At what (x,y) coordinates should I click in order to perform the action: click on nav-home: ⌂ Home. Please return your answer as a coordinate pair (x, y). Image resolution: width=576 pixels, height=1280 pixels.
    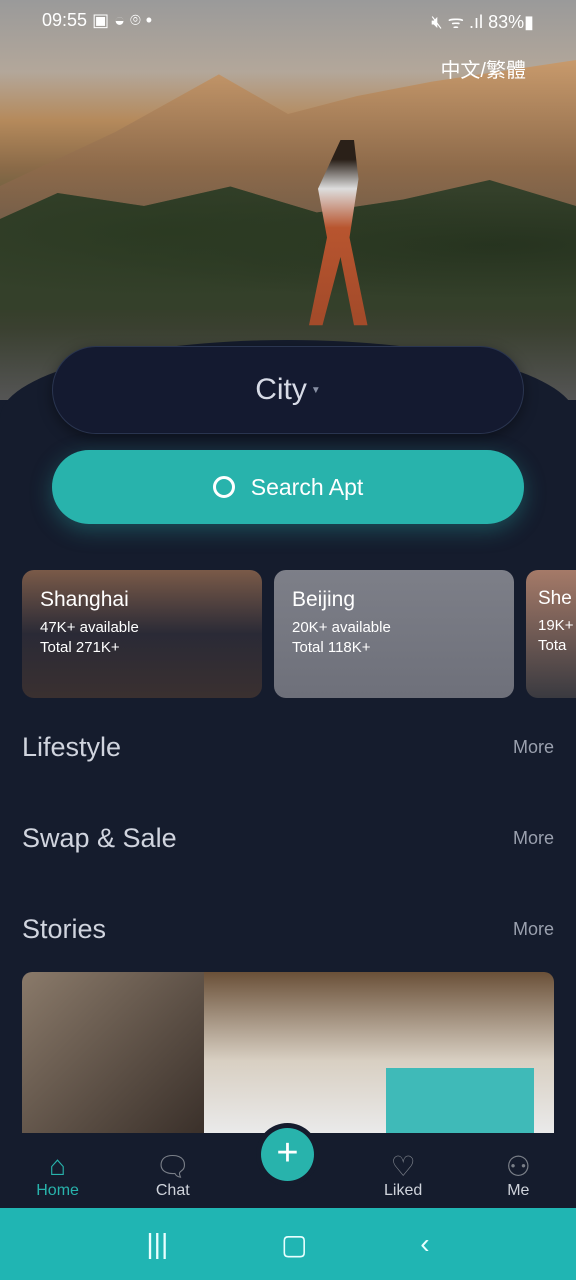
    Looking at the image, I should click on (58, 1175).